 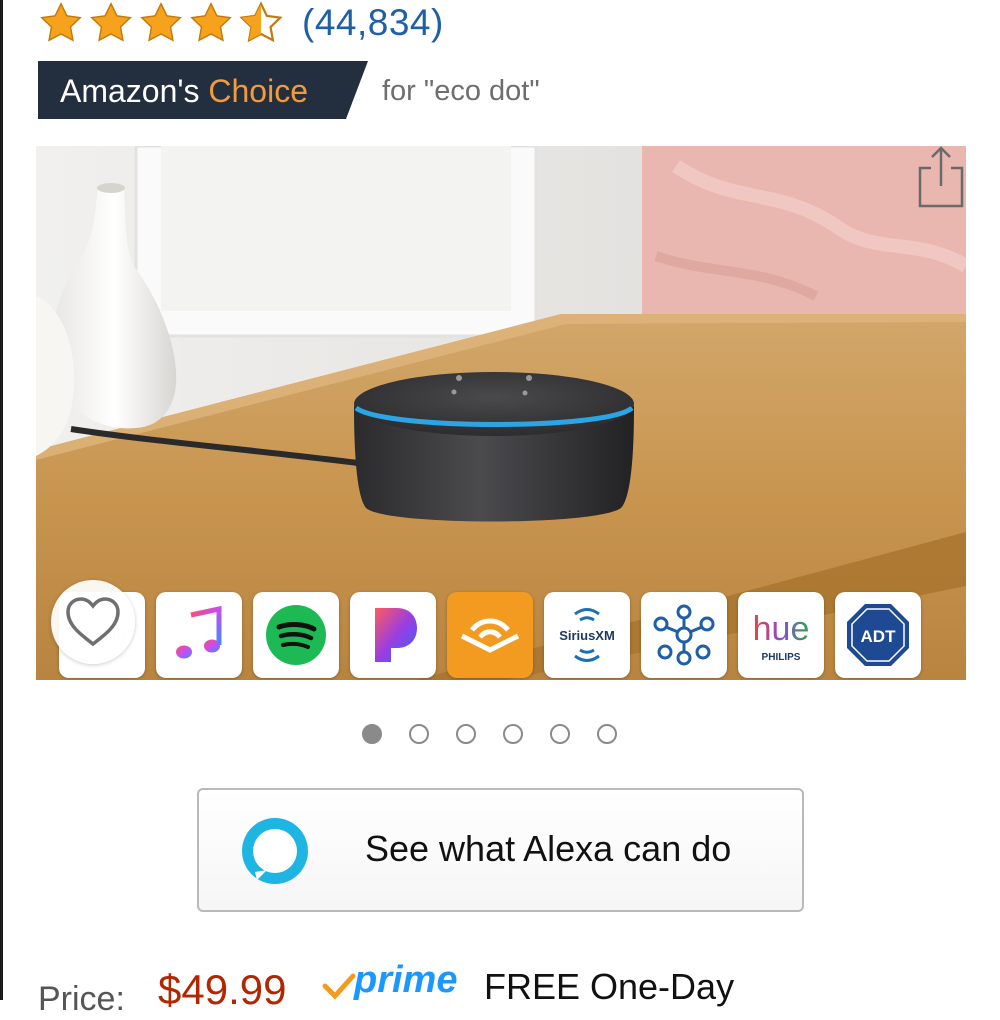 I want to click on alexa-button-label: See what Alexa can do, so click(x=548, y=848).